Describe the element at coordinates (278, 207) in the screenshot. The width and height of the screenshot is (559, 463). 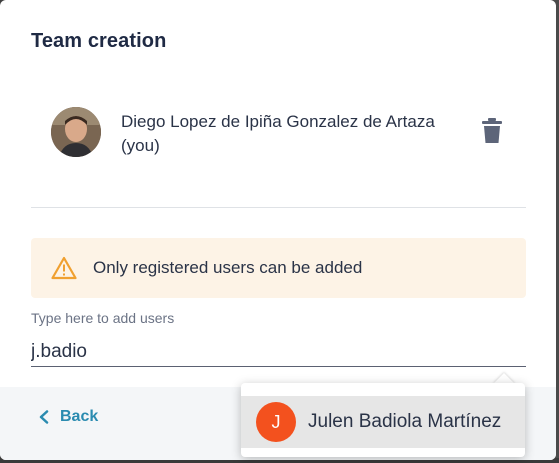
I see `divider` at that location.